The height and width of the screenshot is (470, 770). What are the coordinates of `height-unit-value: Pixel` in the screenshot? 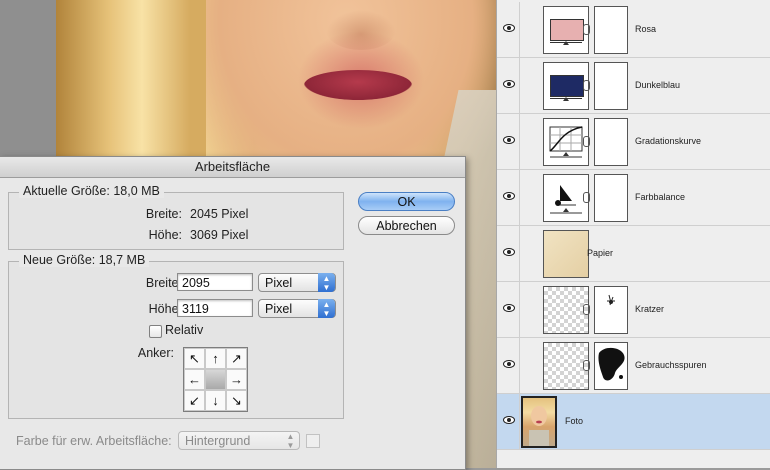 It's located at (279, 309).